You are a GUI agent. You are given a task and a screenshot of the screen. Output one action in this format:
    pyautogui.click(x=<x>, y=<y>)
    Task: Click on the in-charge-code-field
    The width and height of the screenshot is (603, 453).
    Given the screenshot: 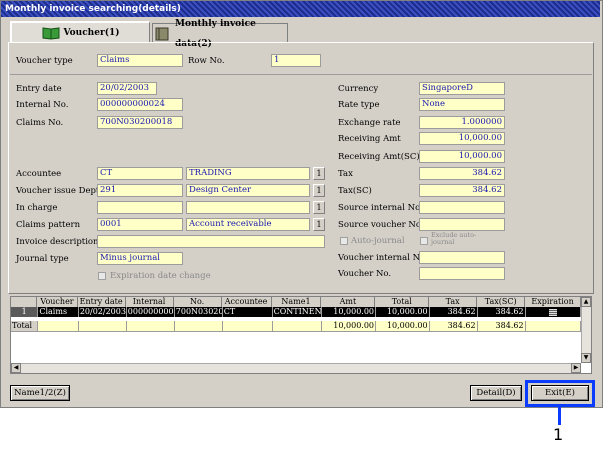 What is the action you would take?
    pyautogui.click(x=140, y=207)
    